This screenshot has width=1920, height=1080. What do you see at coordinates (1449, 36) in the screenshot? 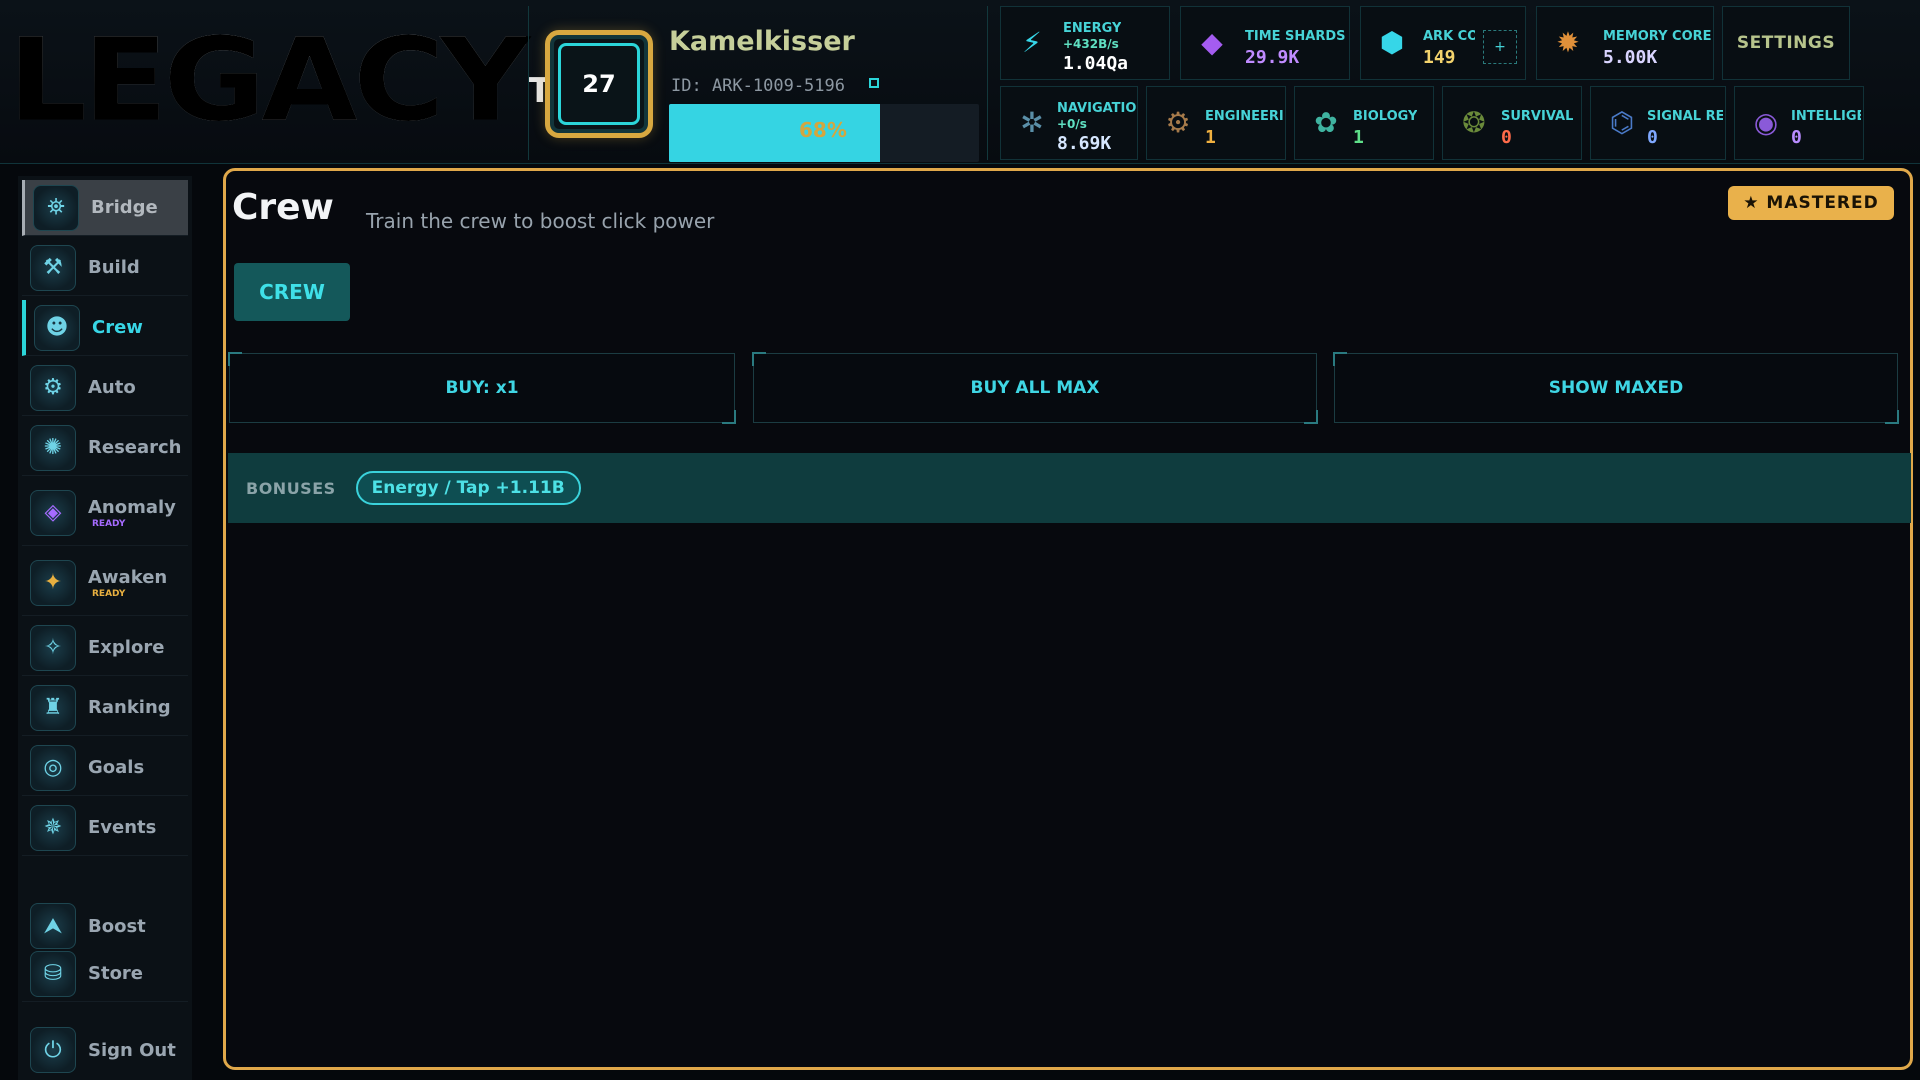
I see `resource-label: ARK COF` at bounding box center [1449, 36].